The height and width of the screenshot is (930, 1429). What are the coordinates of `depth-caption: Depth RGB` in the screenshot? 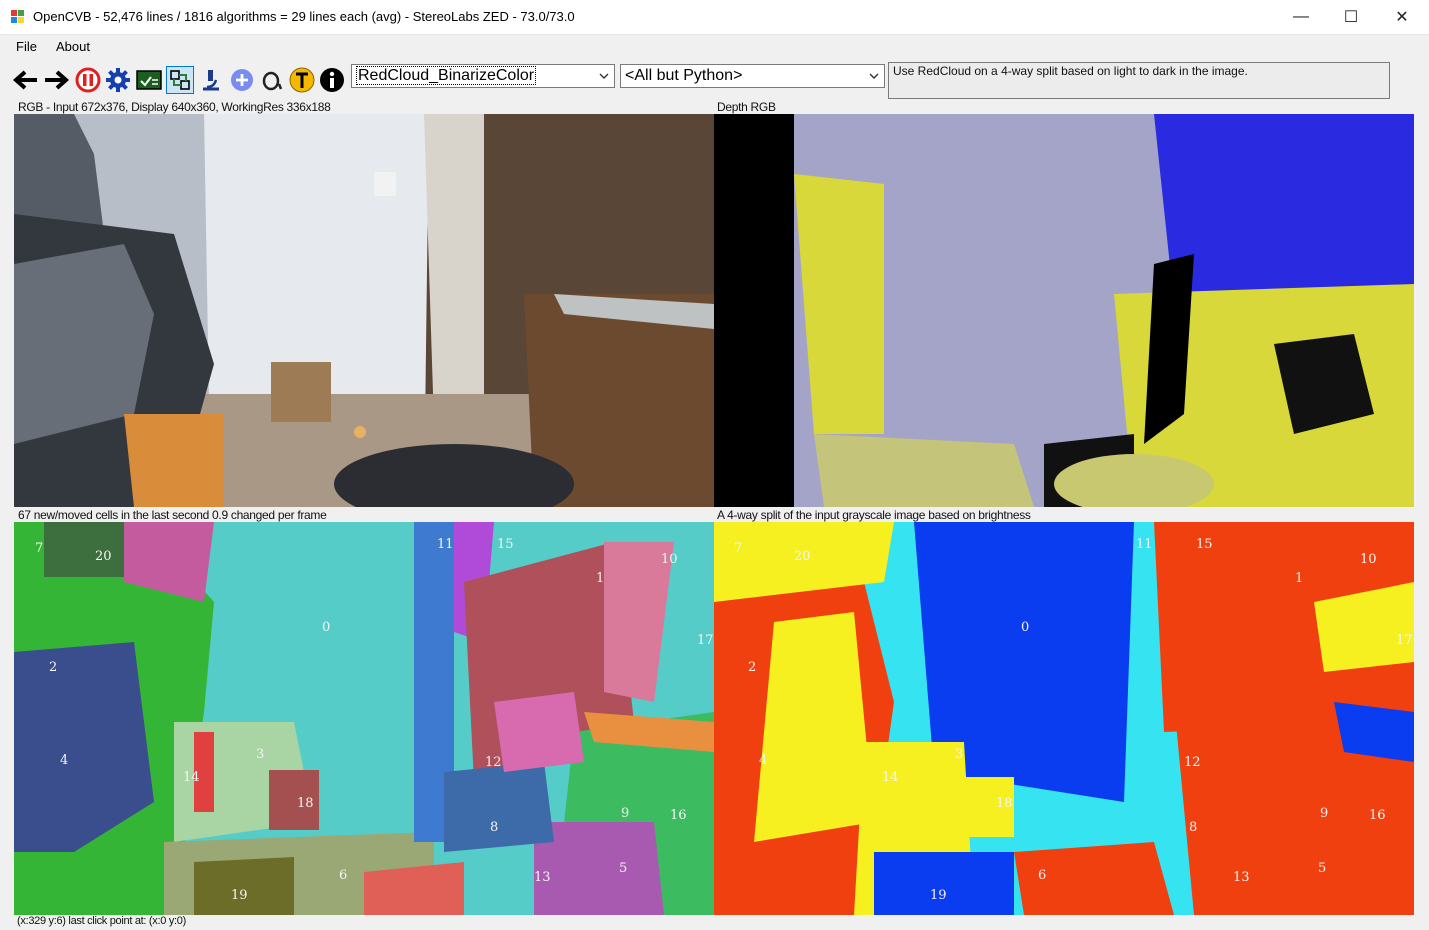 It's located at (746, 107).